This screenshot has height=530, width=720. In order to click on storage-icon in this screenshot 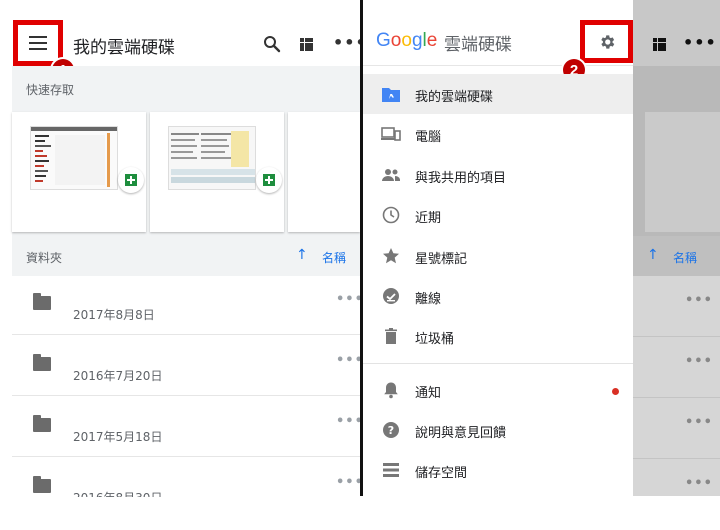, I will do `click(391, 470)`.